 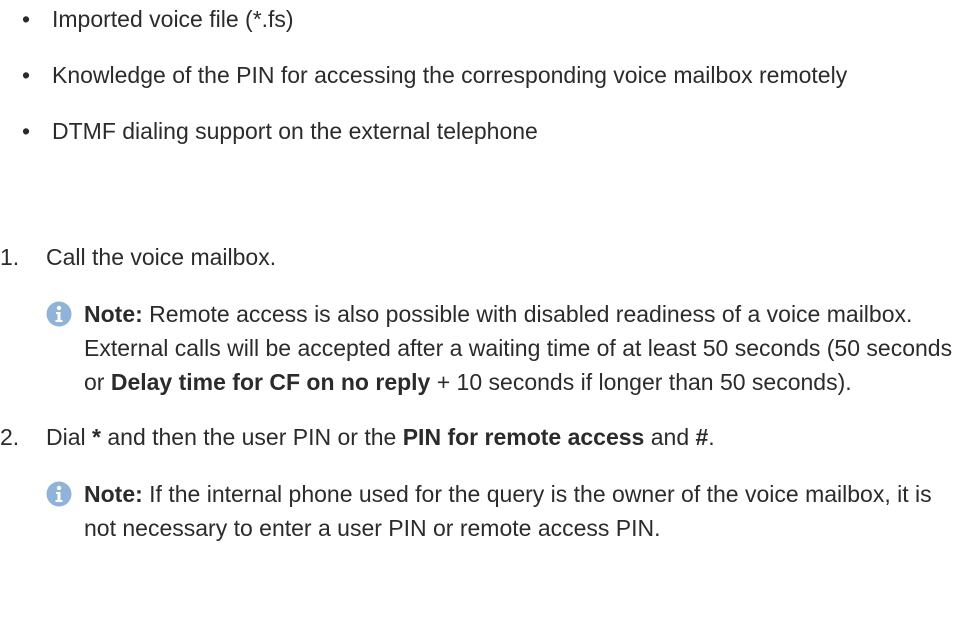 What do you see at coordinates (161, 257) in the screenshot?
I see `step-text: Call the voice mailbox.` at bounding box center [161, 257].